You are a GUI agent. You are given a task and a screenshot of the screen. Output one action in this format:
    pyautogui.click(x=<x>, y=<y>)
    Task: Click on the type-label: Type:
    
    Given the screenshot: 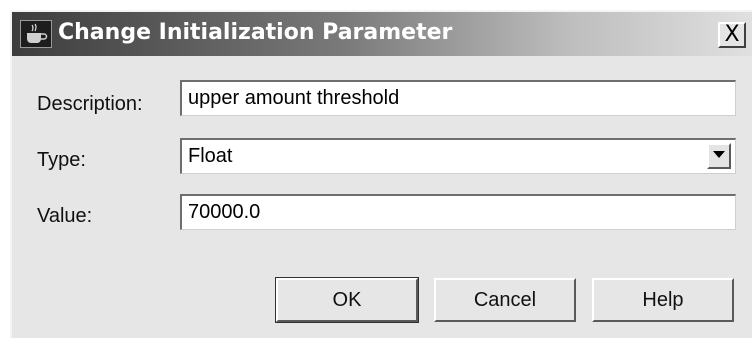 What is the action you would take?
    pyautogui.click(x=61, y=160)
    